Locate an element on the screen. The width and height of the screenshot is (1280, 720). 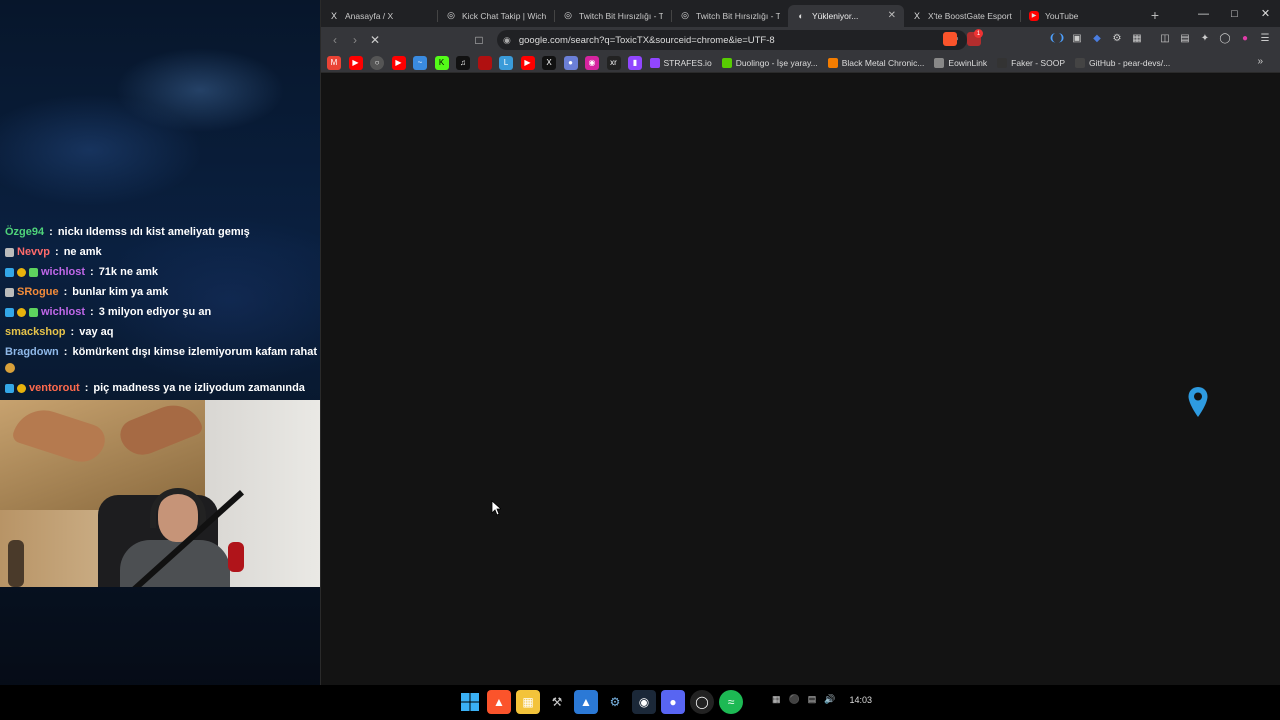
chat-text: 3 milyon ediyor şu an is located at coordinates (155, 312).